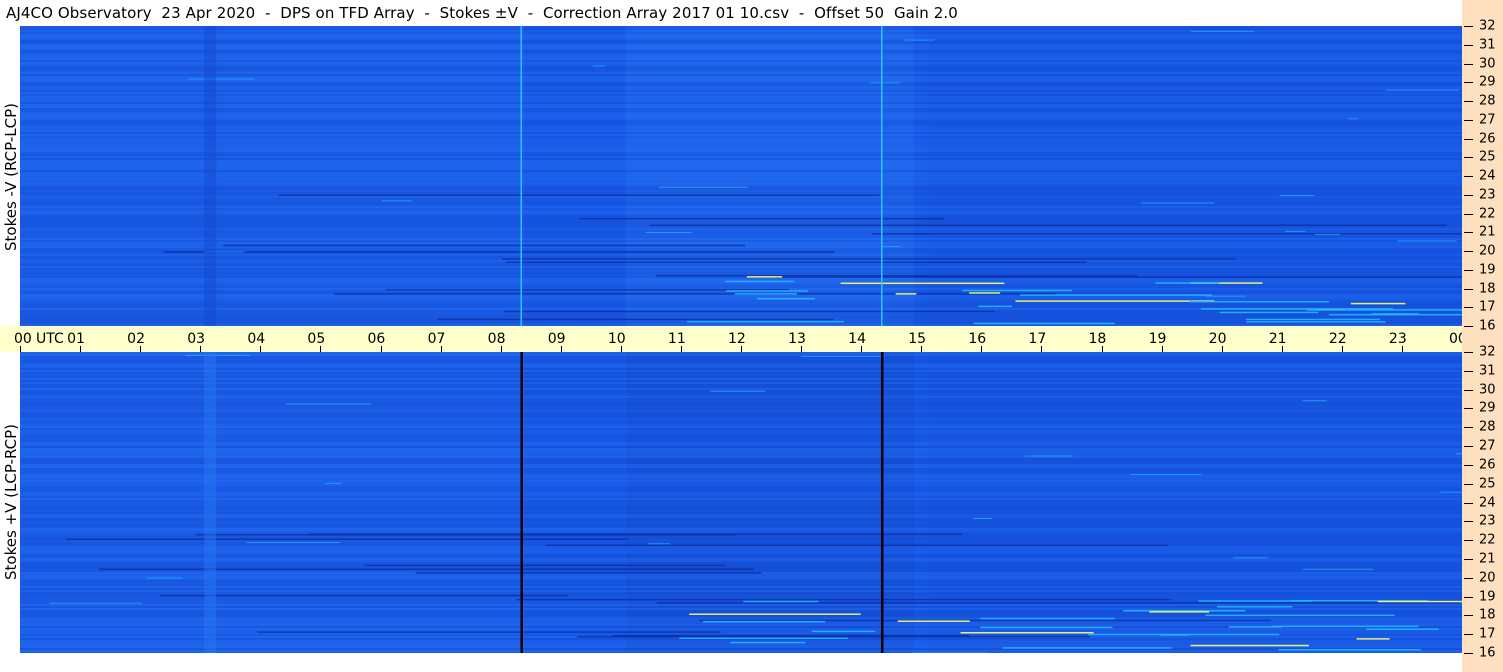  What do you see at coordinates (1487, 307) in the screenshot?
I see `frequency-label: 17` at bounding box center [1487, 307].